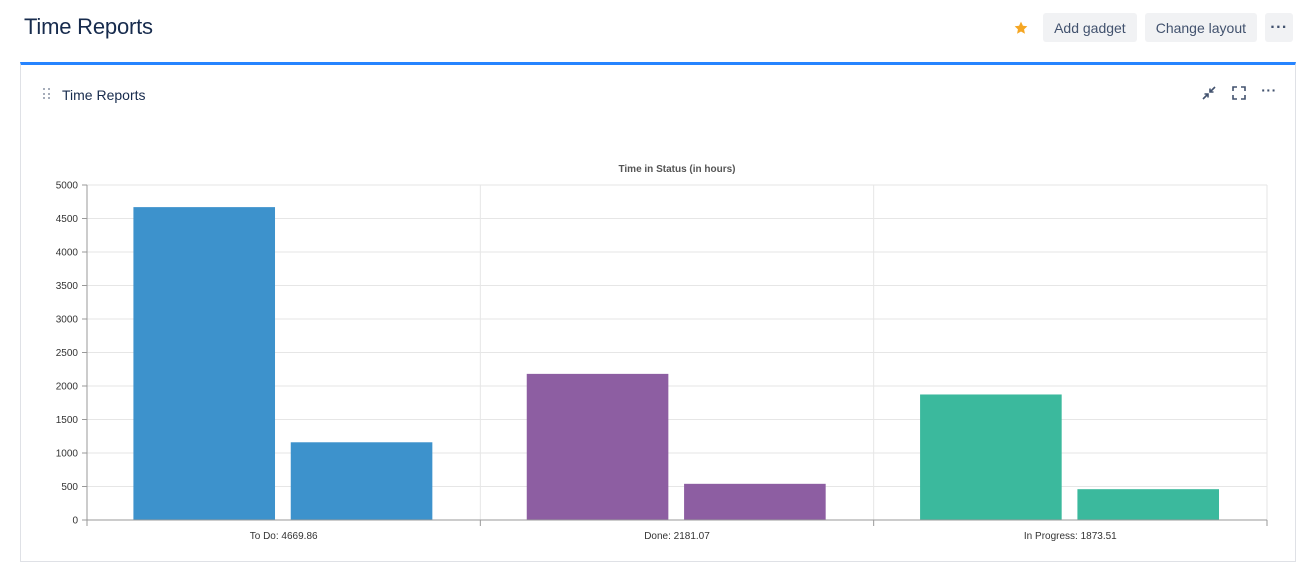 This screenshot has width=1315, height=562. Describe the element at coordinates (47, 94) in the screenshot. I see `drag-handle-icon` at that location.